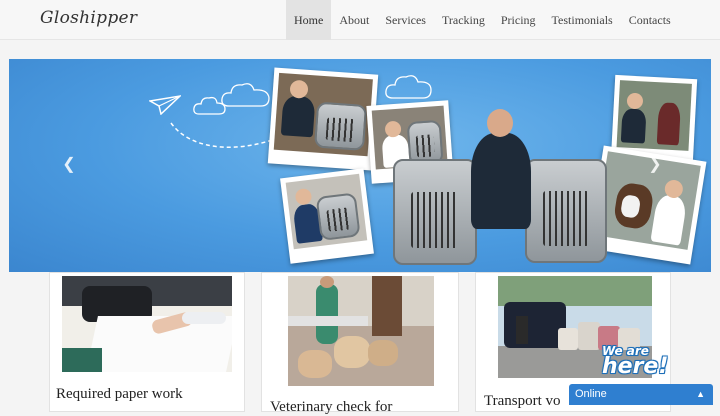 The height and width of the screenshot is (416, 720). I want to click on site-logo: Gloshipper, so click(88, 18).